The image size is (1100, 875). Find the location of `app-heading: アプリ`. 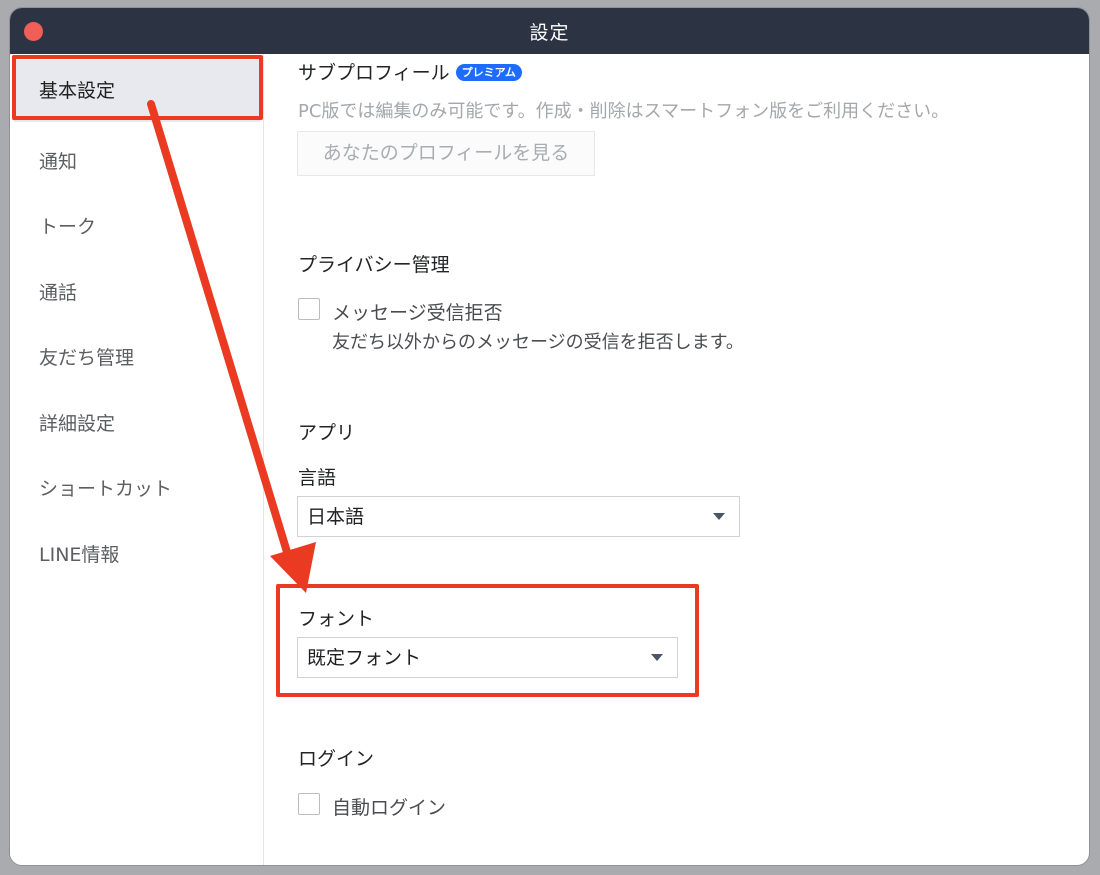

app-heading: アプリ is located at coordinates (327, 433).